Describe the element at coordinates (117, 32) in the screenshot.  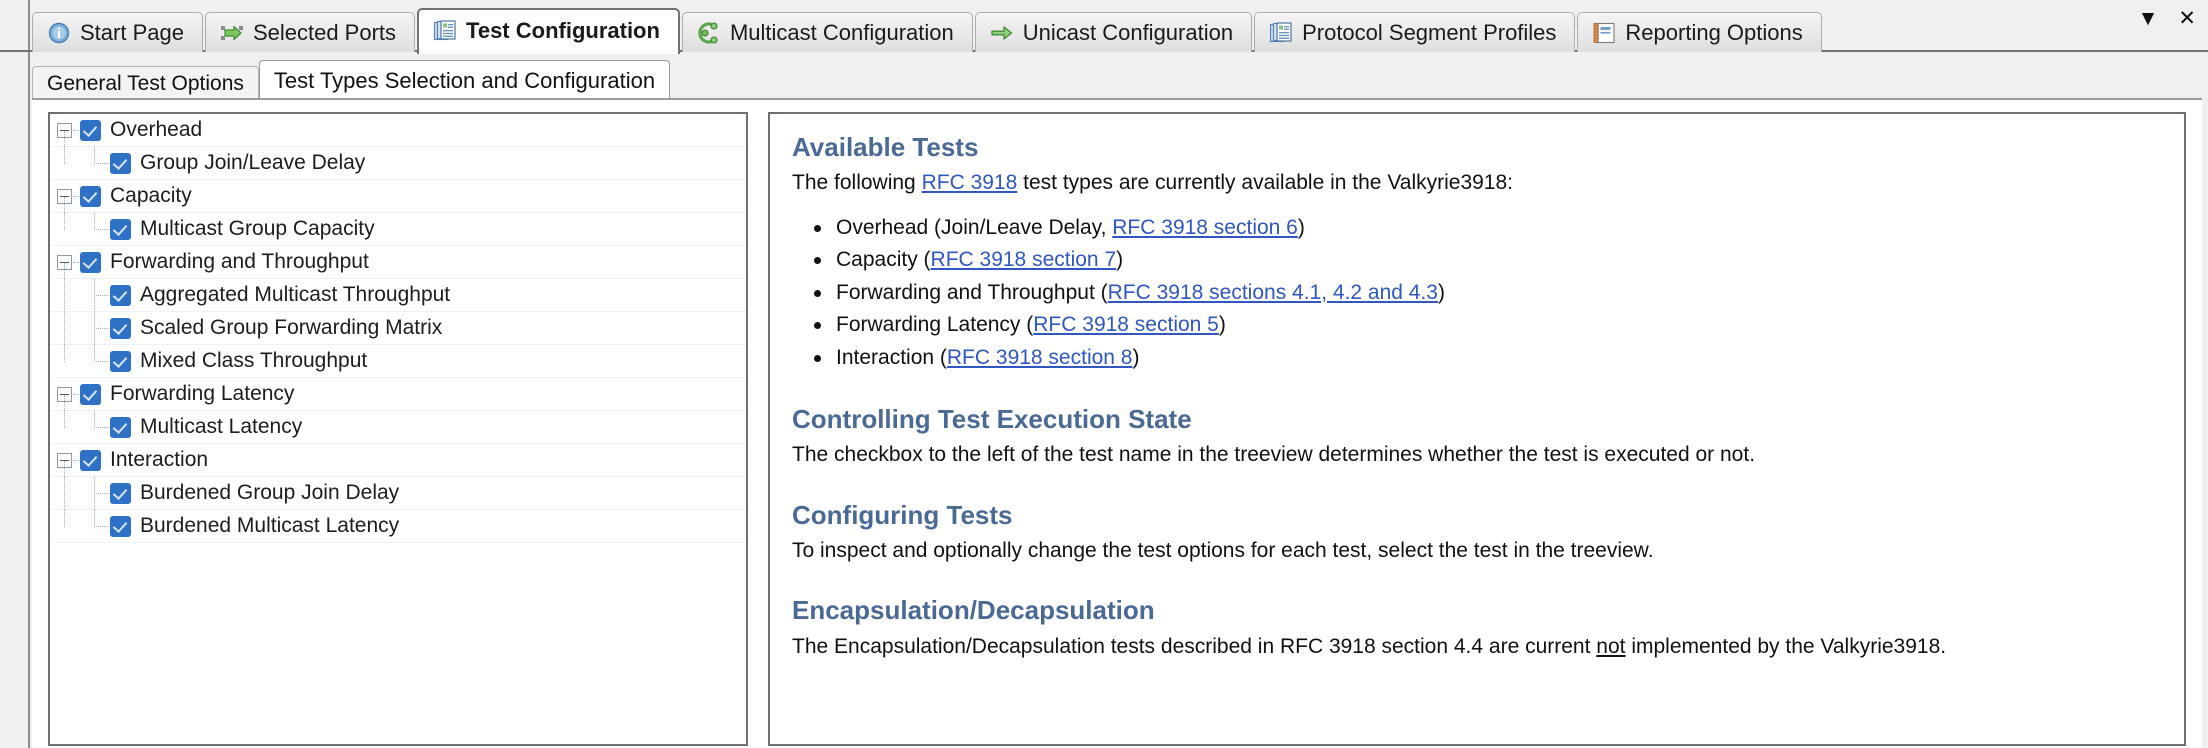
I see `tab-start-page: Start Page` at that location.